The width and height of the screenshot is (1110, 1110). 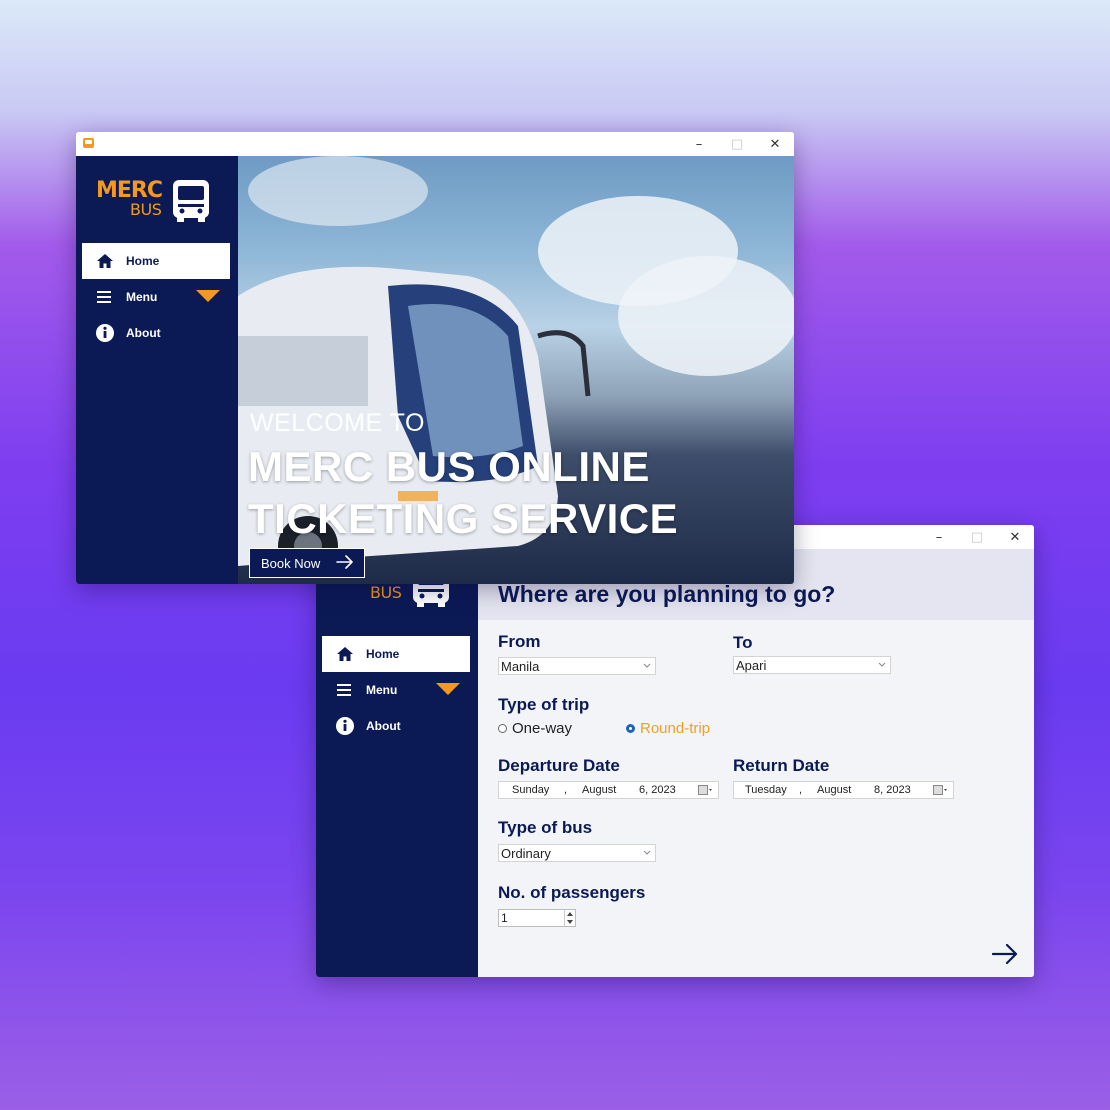 I want to click on book-now-label: Book Now, so click(x=291, y=563).